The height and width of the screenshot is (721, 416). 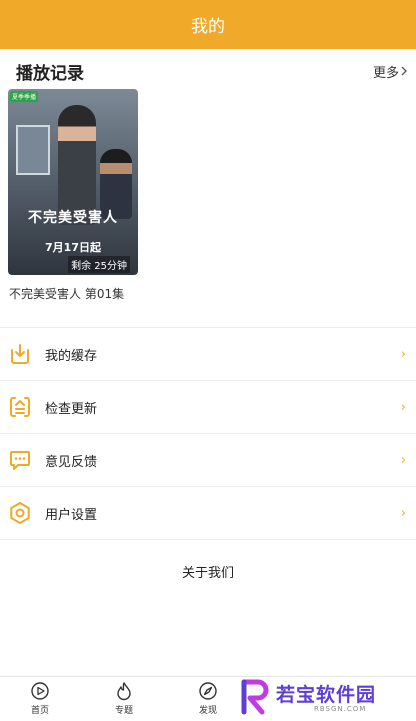 What do you see at coordinates (208, 513) in the screenshot?
I see `menu-item-settings: 用户设置 ›` at bounding box center [208, 513].